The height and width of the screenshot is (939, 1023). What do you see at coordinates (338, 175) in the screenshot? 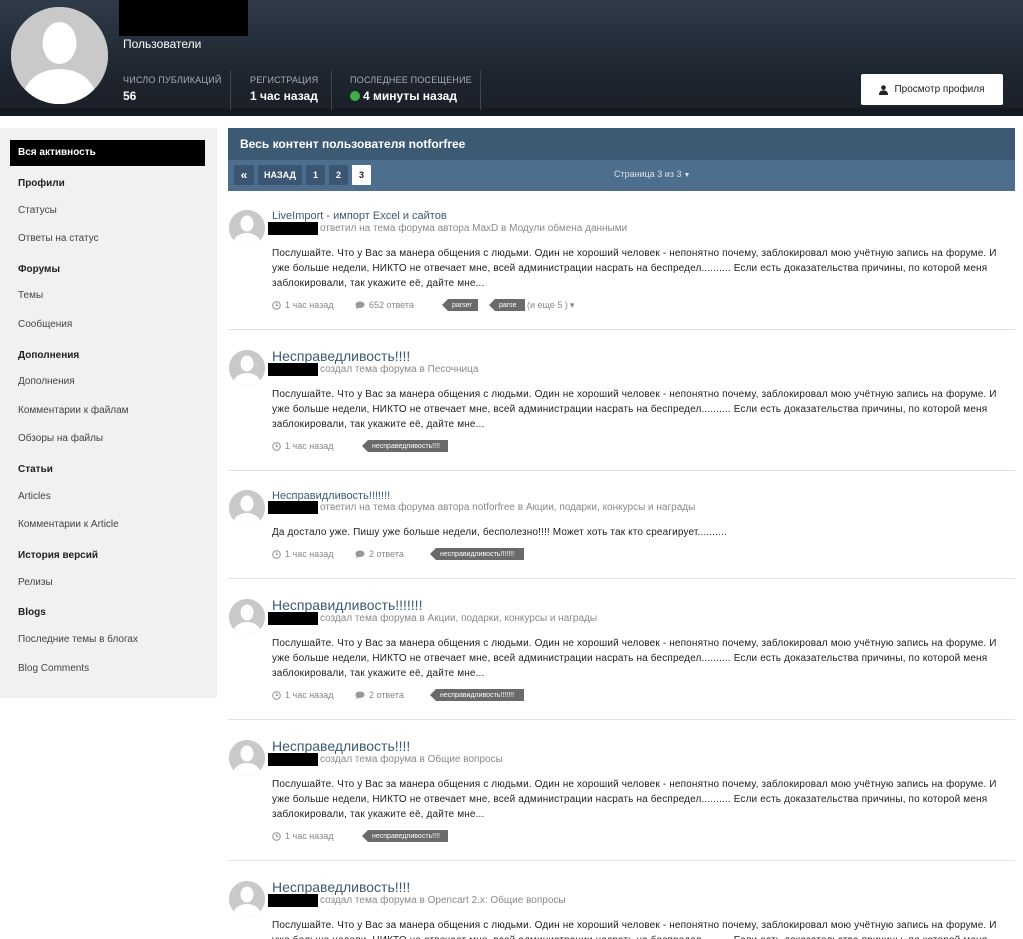
I see `page-2-button: 2` at bounding box center [338, 175].